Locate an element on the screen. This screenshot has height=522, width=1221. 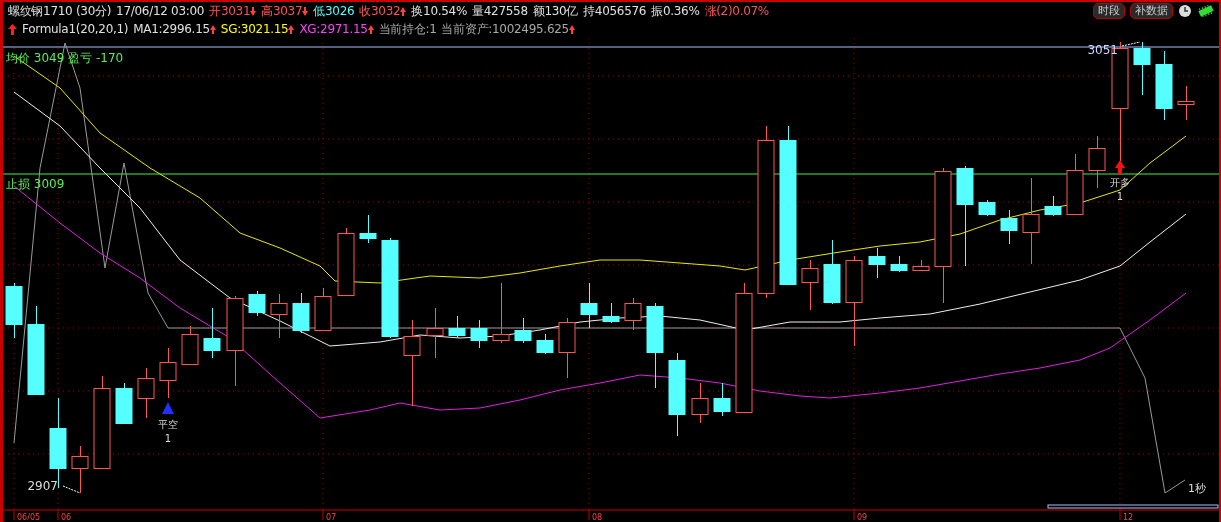
quote-value: 量427558 is located at coordinates (500, 11).